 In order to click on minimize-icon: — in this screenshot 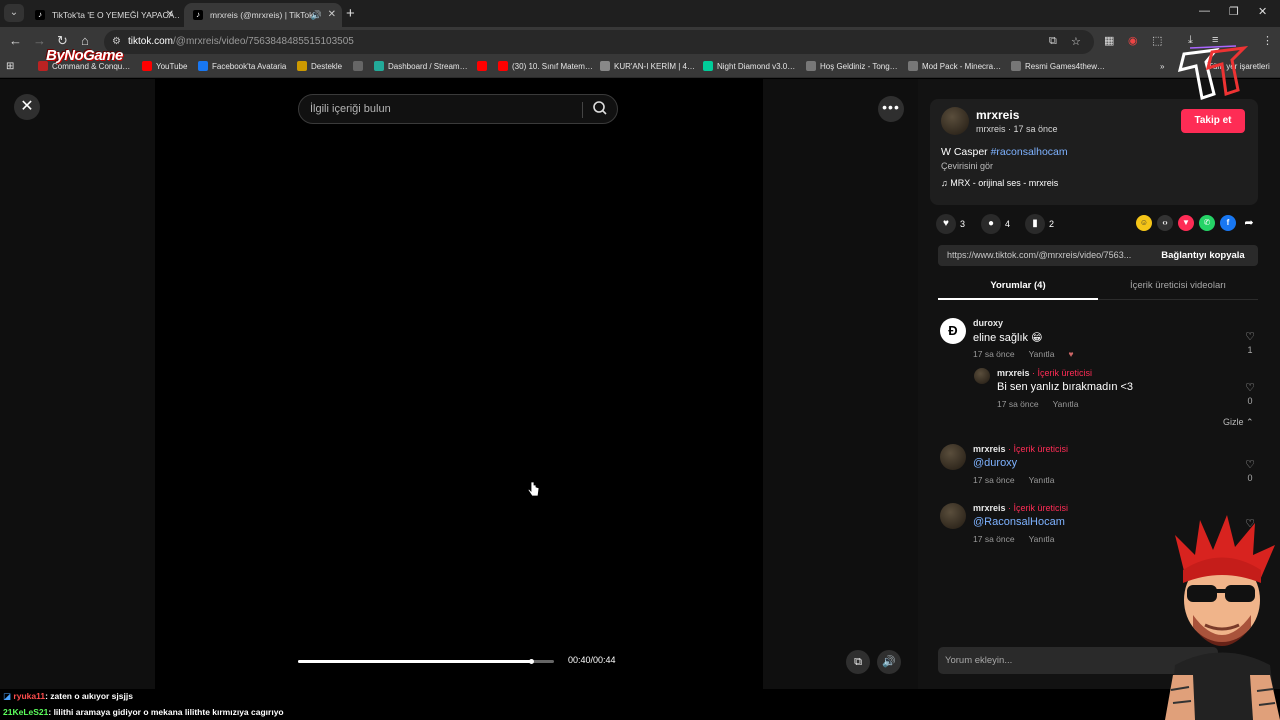, I will do `click(1204, 11)`.